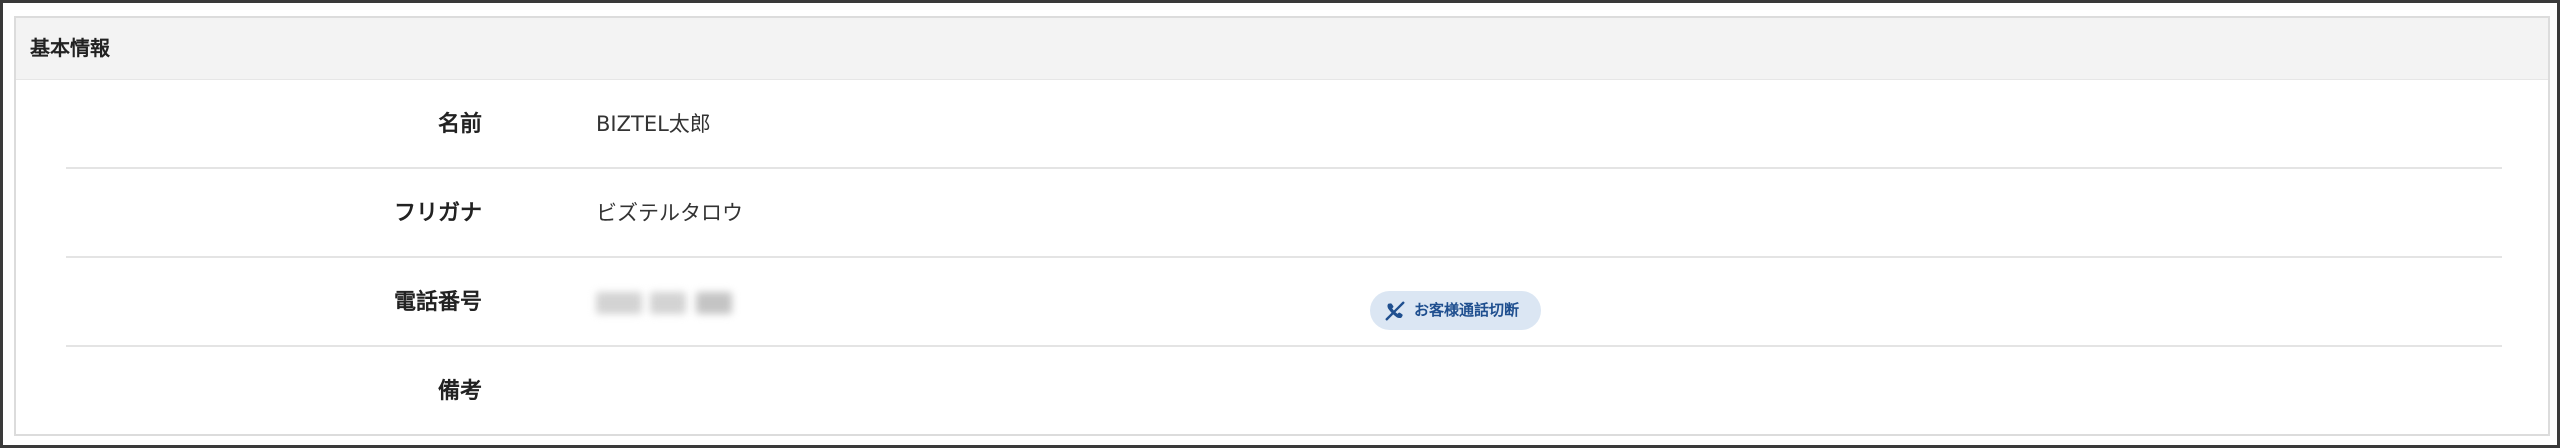  Describe the element at coordinates (664, 303) in the screenshot. I see `phone-value-redacted` at that location.